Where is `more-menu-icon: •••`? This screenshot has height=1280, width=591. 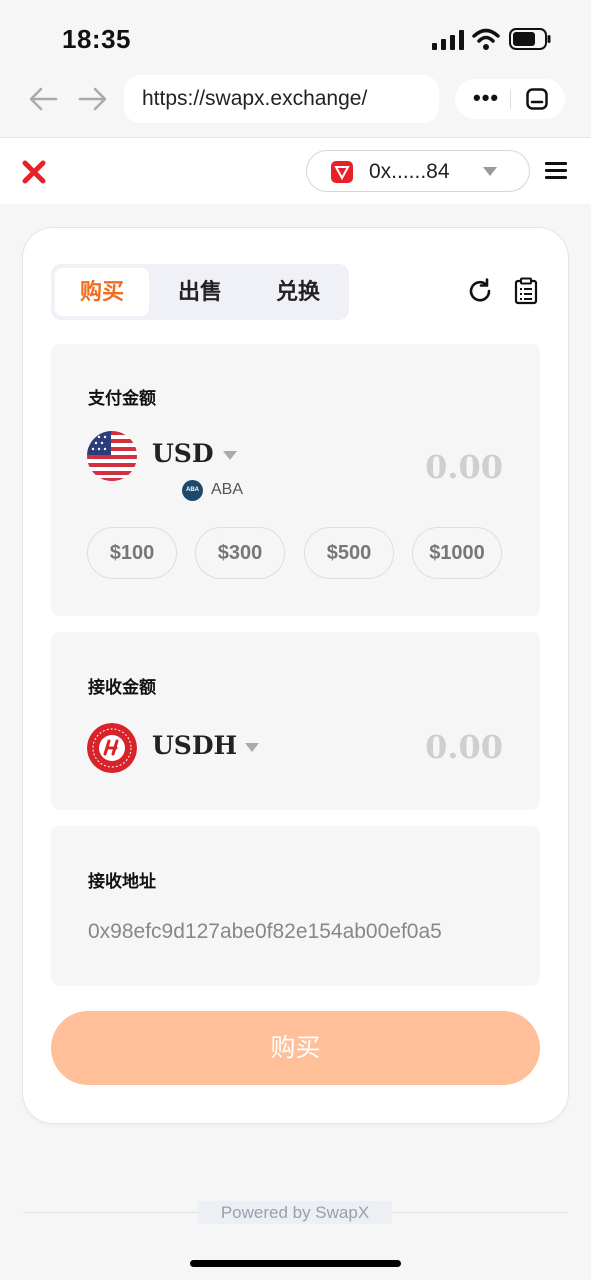 more-menu-icon: ••• is located at coordinates (486, 98).